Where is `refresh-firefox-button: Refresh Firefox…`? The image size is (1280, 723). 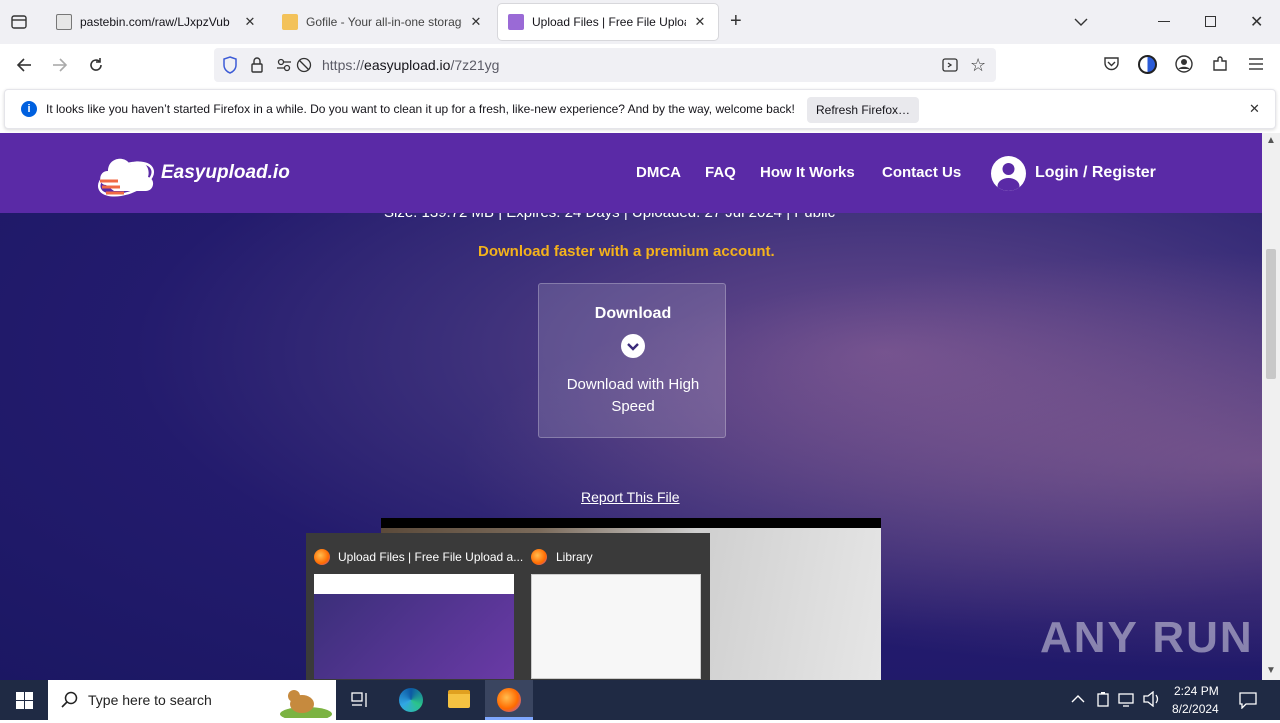 refresh-firefox-button: Refresh Firefox… is located at coordinates (863, 110).